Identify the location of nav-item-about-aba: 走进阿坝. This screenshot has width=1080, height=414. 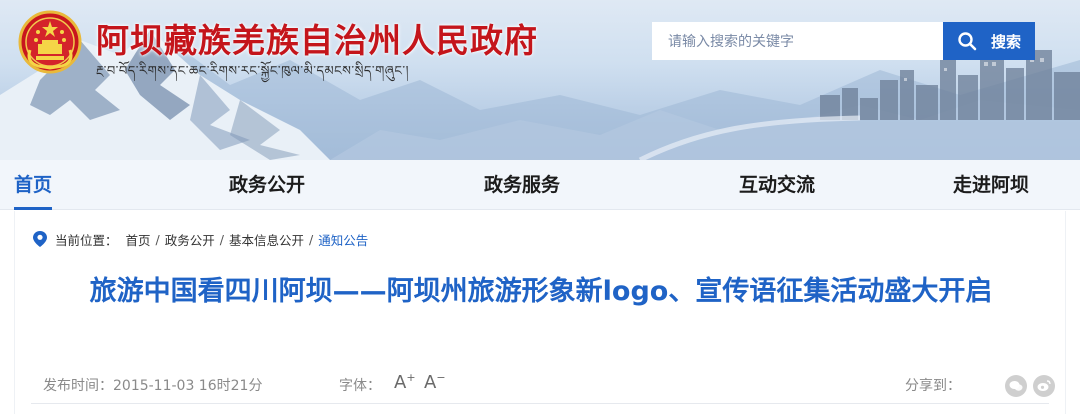
(991, 185).